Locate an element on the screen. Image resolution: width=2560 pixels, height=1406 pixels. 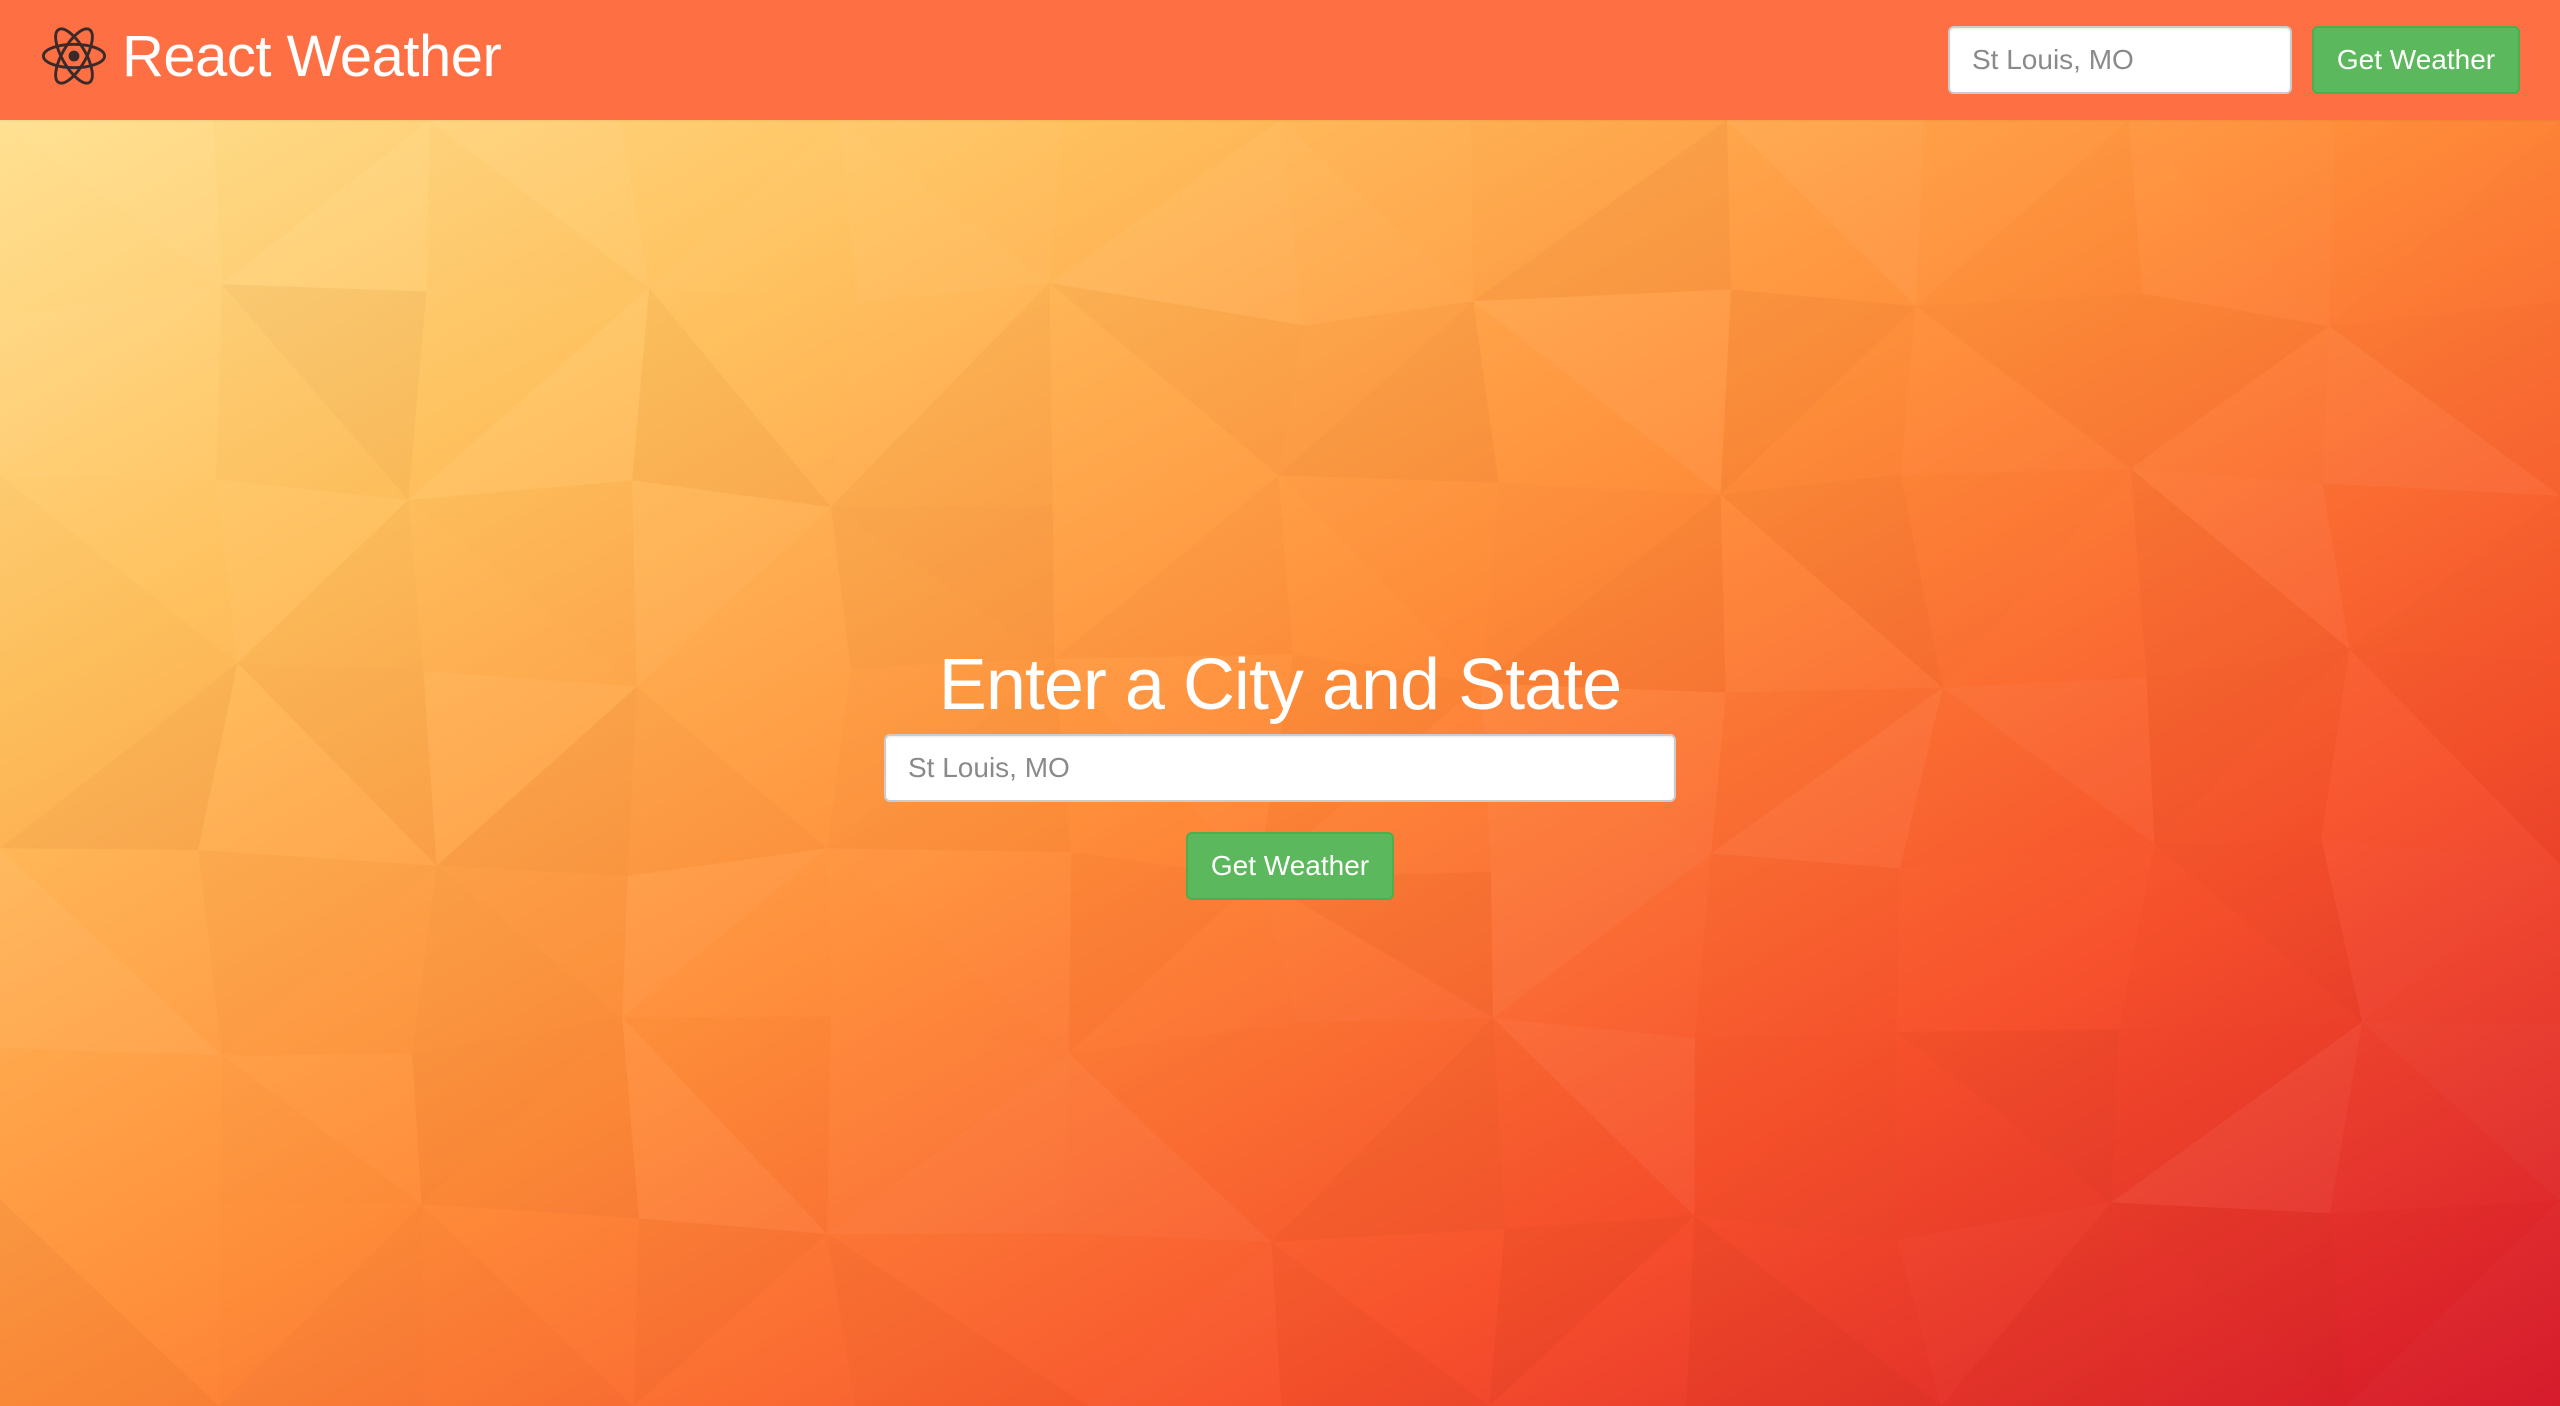
react-atom-icon is located at coordinates (74, 56).